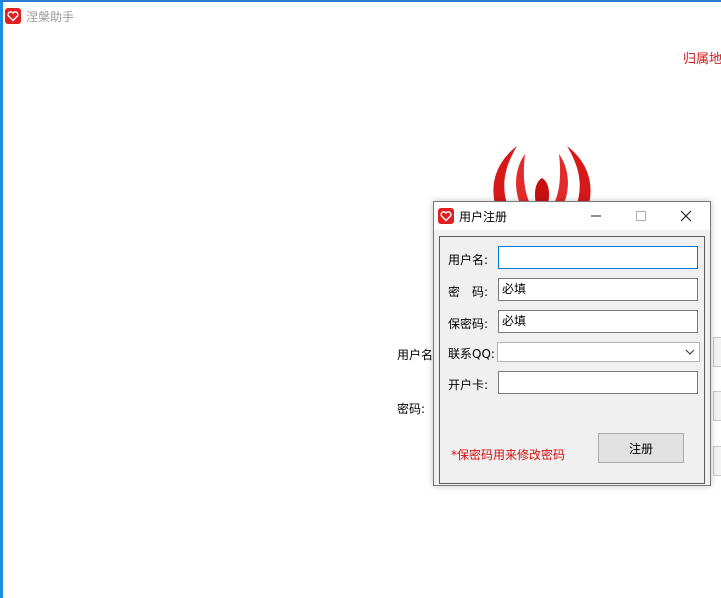 This screenshot has width=721, height=598. What do you see at coordinates (598, 382) in the screenshot?
I see `card-input` at bounding box center [598, 382].